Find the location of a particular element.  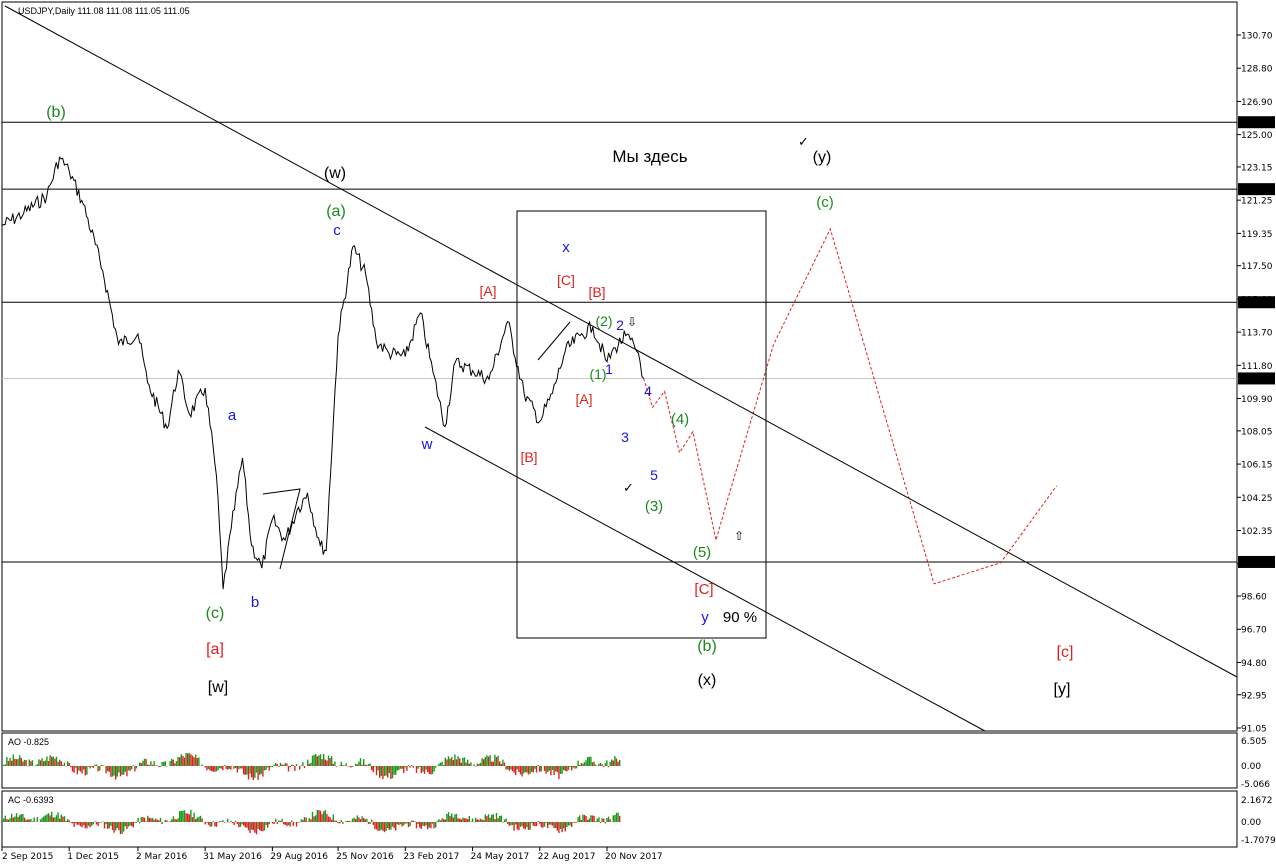

wave-label: [y] is located at coordinates (1062, 689).